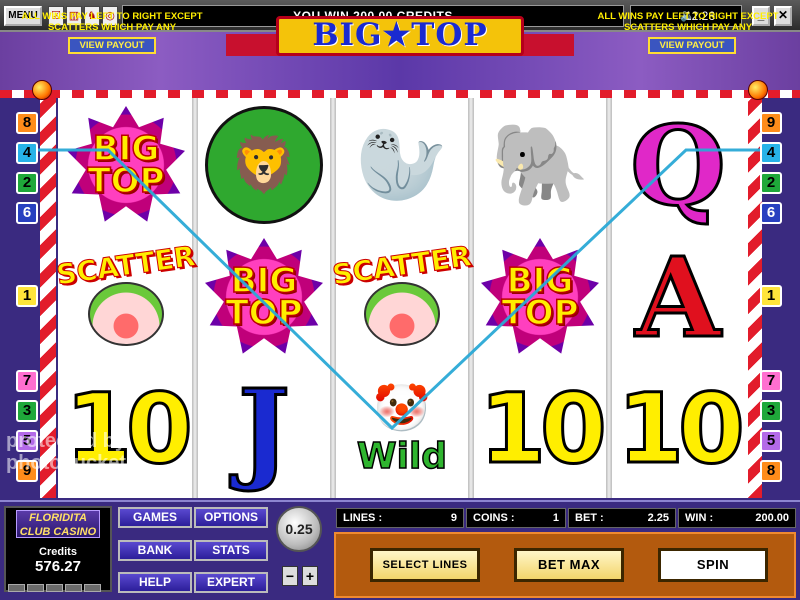  Describe the element at coordinates (771, 123) in the screenshot. I see `line-number-right: 9` at that location.